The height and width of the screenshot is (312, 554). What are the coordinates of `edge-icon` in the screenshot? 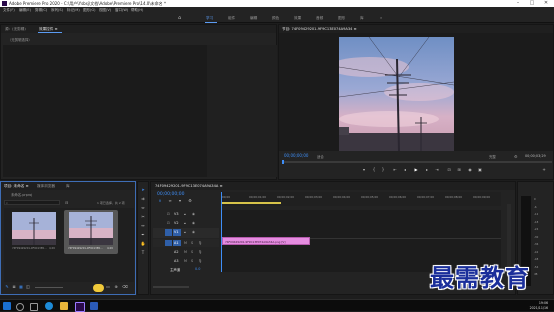 It's located at (49, 306).